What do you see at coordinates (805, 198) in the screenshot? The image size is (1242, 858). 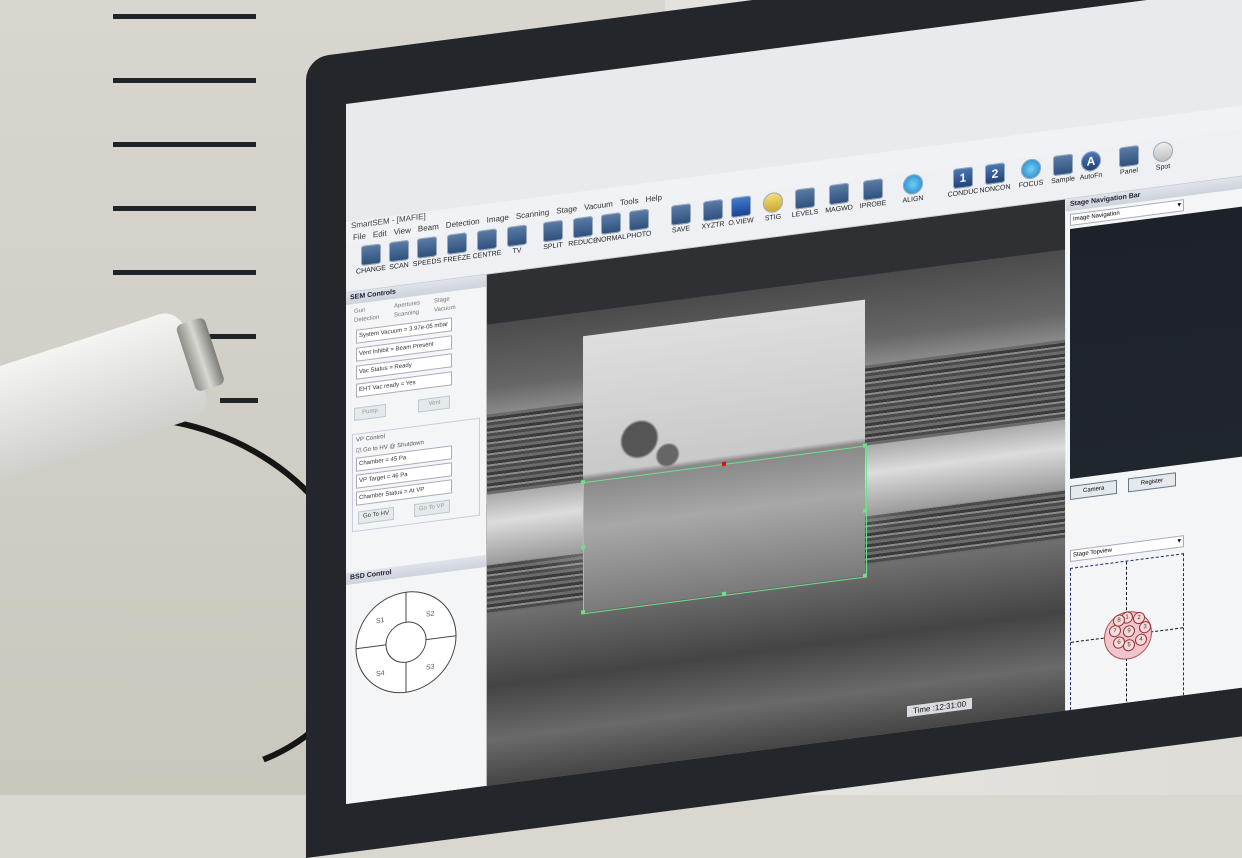 I see `levels-icon` at bounding box center [805, 198].